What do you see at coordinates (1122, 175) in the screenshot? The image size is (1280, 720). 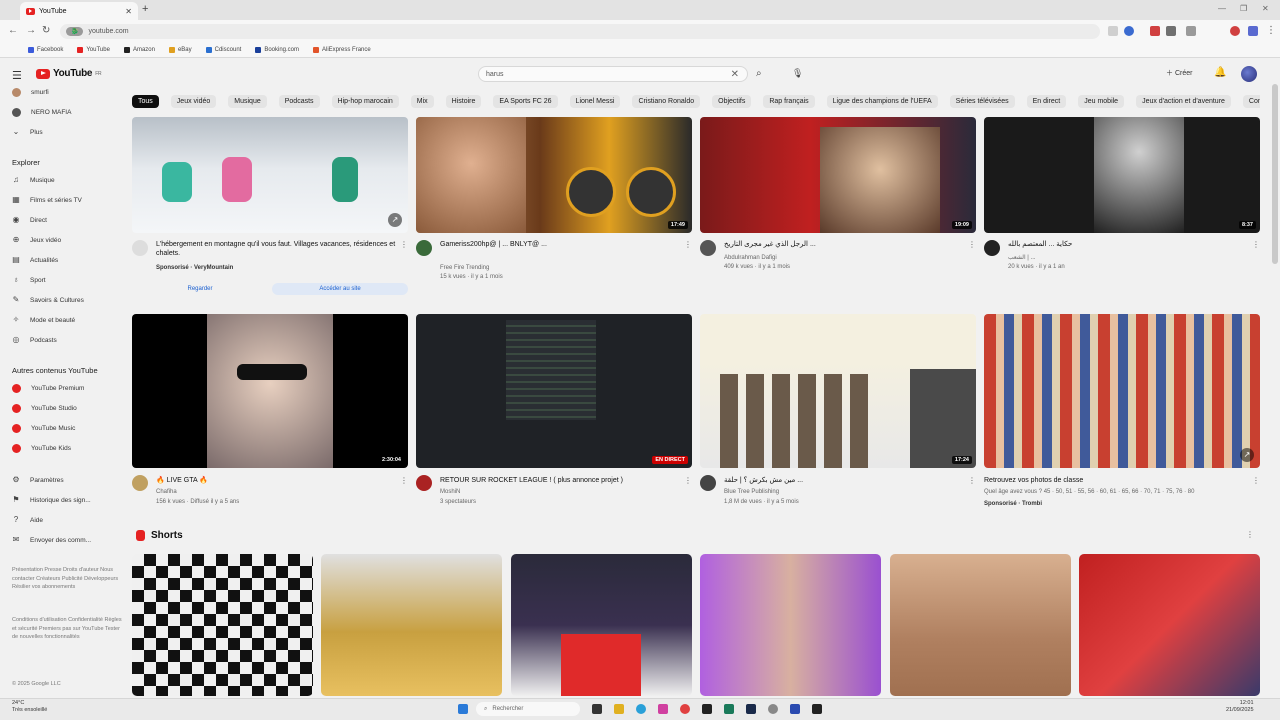 I see `video-thumbnail: 8:37` at bounding box center [1122, 175].